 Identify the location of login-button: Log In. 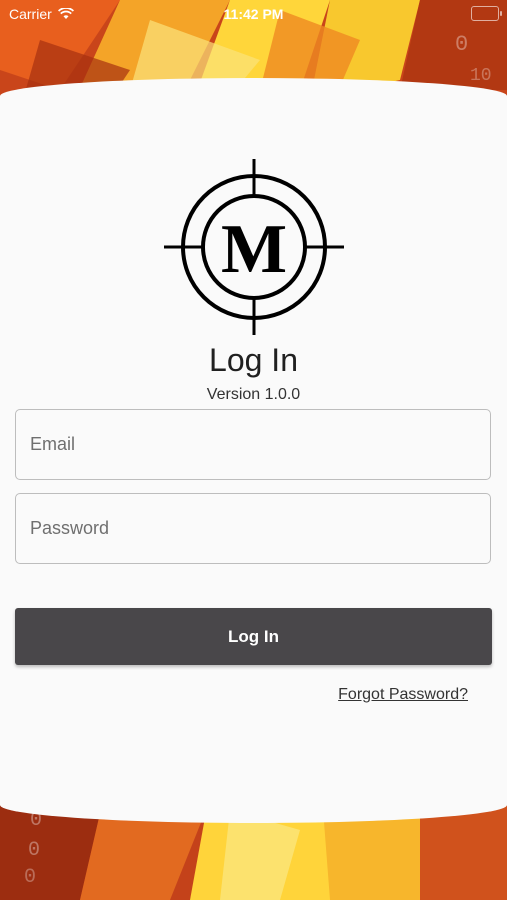
(253, 636).